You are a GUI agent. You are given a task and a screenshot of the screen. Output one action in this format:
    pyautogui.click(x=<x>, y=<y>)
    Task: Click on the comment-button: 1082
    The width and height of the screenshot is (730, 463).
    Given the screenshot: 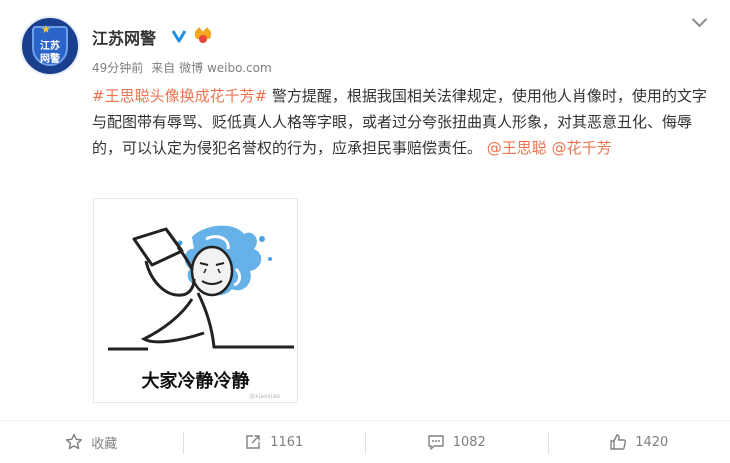 What is the action you would take?
    pyautogui.click(x=456, y=442)
    